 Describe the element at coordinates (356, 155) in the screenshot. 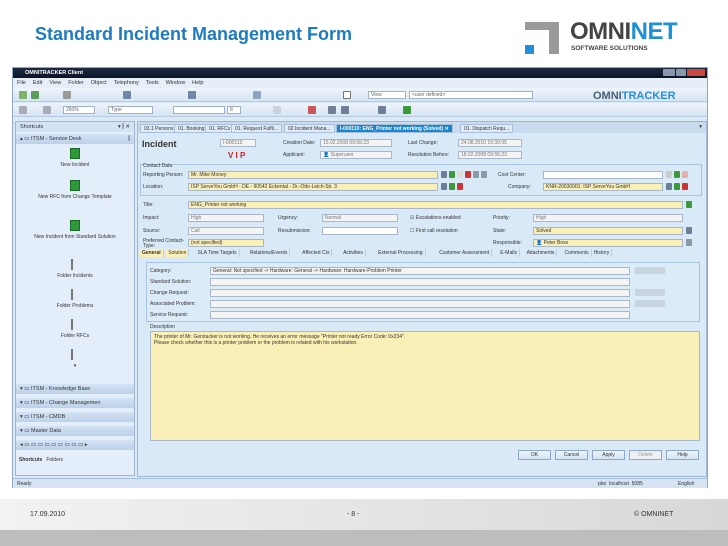

I see `applicant-field: 👤 Superuser` at that location.